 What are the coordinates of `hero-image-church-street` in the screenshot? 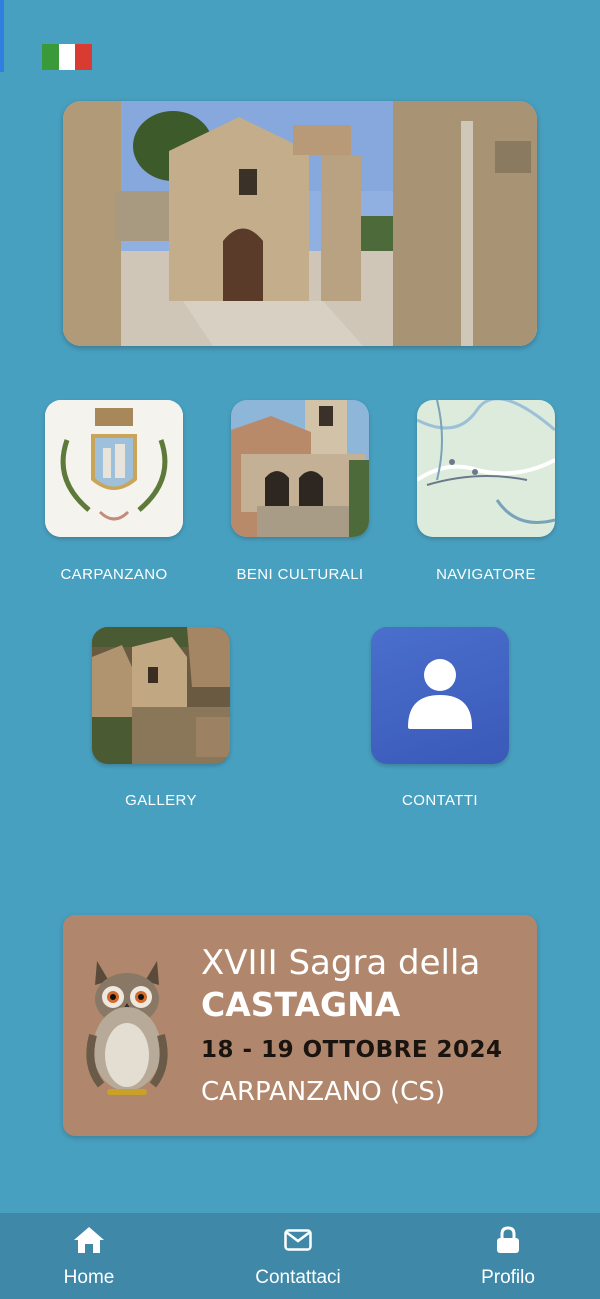 It's located at (300, 223).